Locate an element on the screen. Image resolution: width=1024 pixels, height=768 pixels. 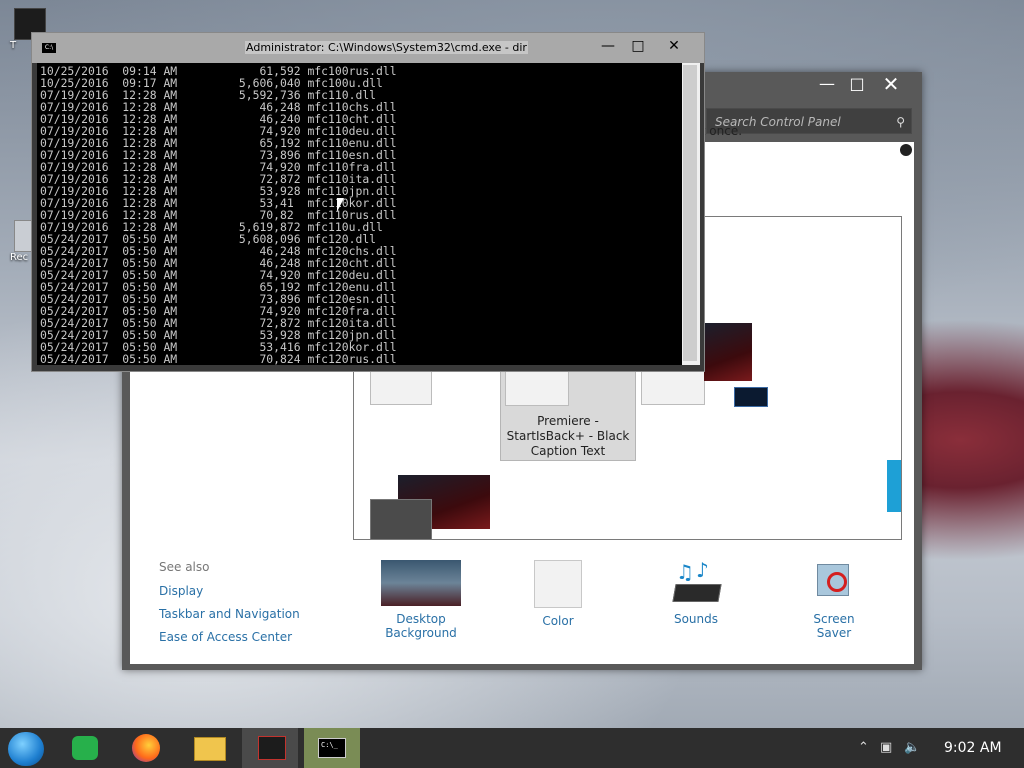
taskbar-notes-app is located at coordinates (86, 748).